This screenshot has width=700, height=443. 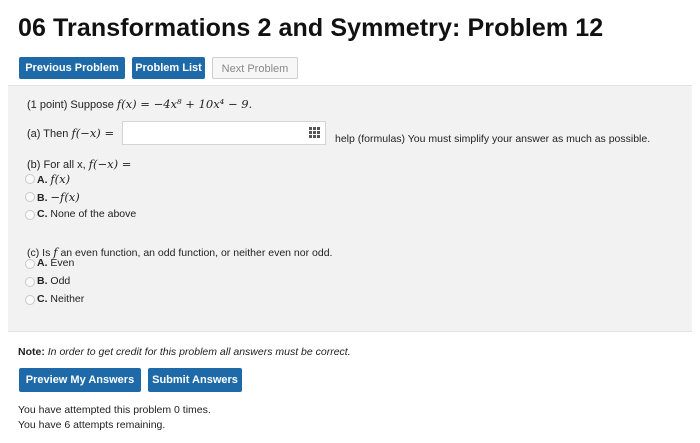 What do you see at coordinates (70, 133) in the screenshot?
I see `part-a-prompt: (a) Then f(−x) =` at bounding box center [70, 133].